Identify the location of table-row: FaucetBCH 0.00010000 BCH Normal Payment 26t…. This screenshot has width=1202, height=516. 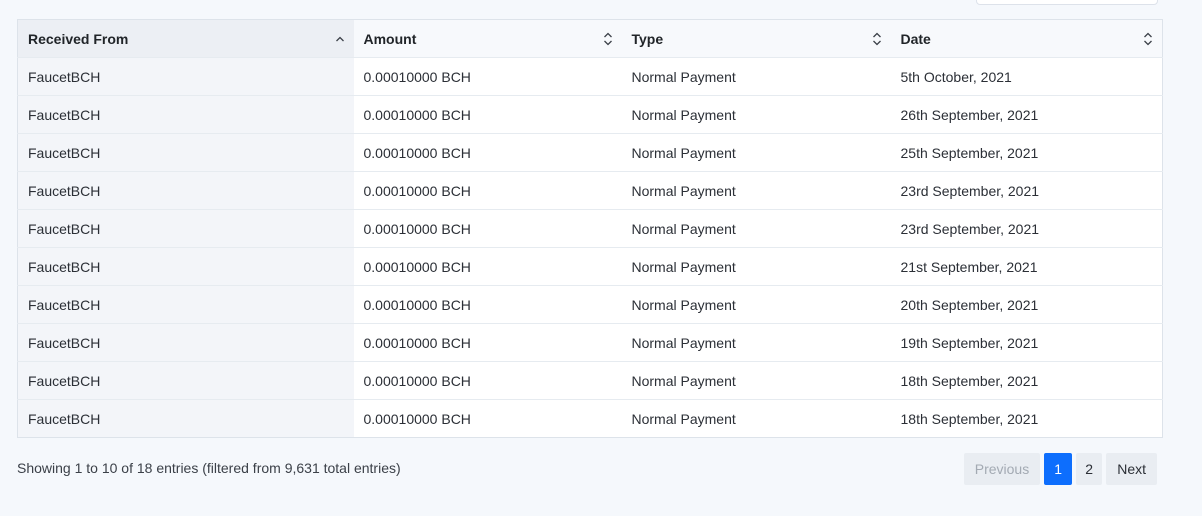
(590, 114).